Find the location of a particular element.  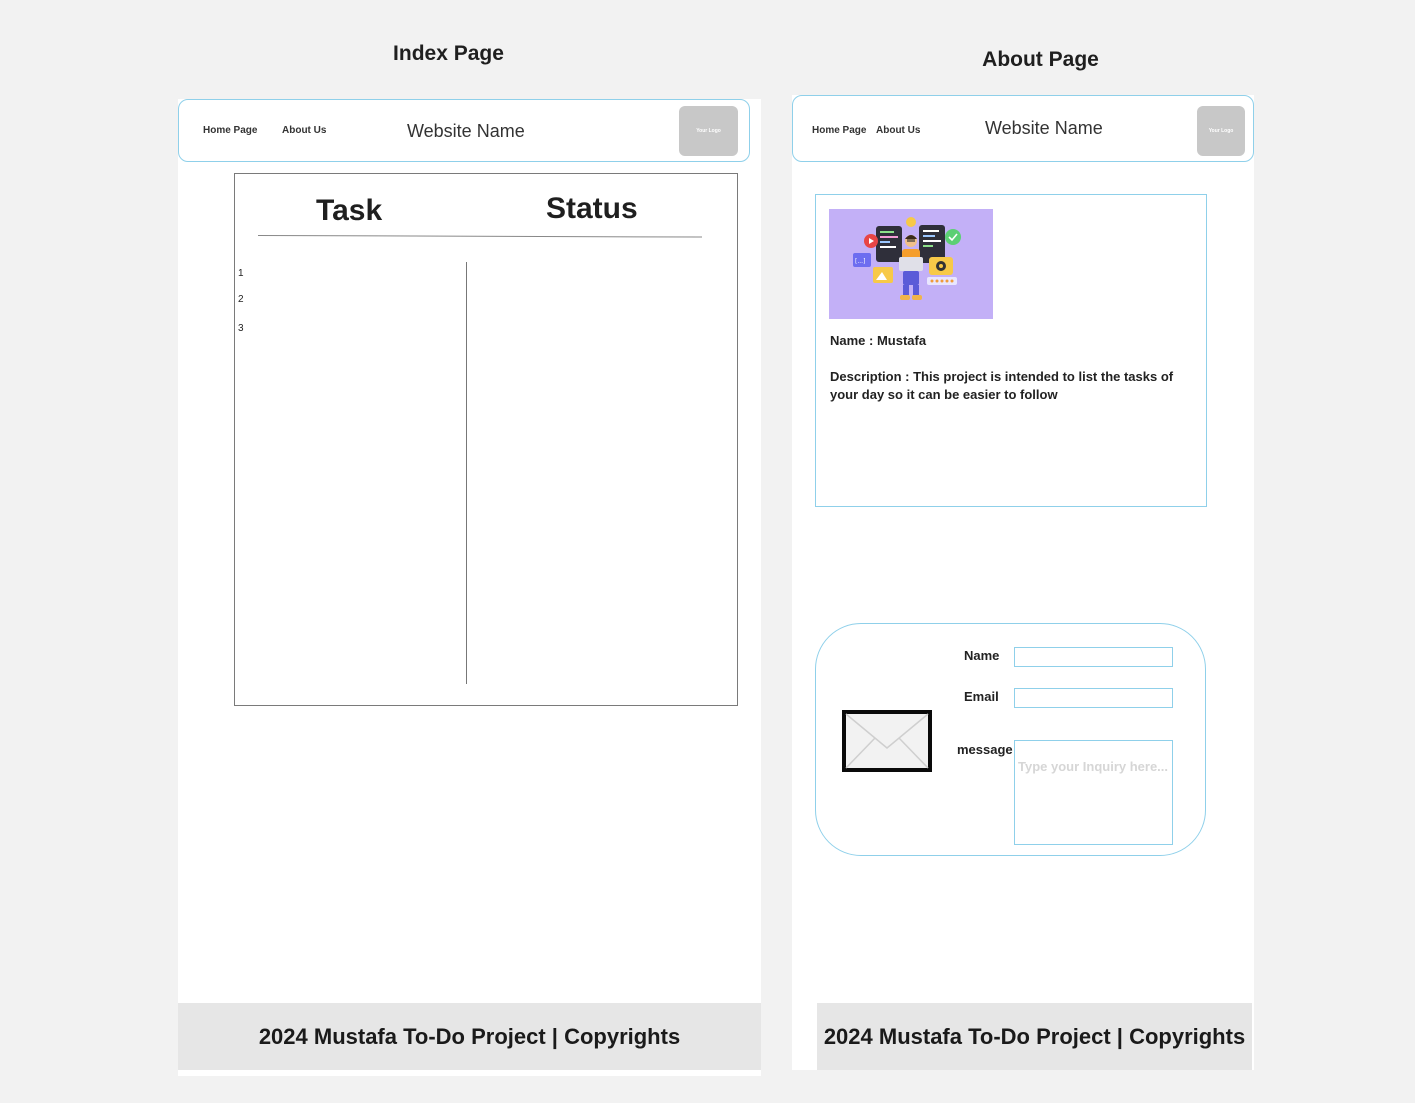

row-number: 2 is located at coordinates (241, 299).